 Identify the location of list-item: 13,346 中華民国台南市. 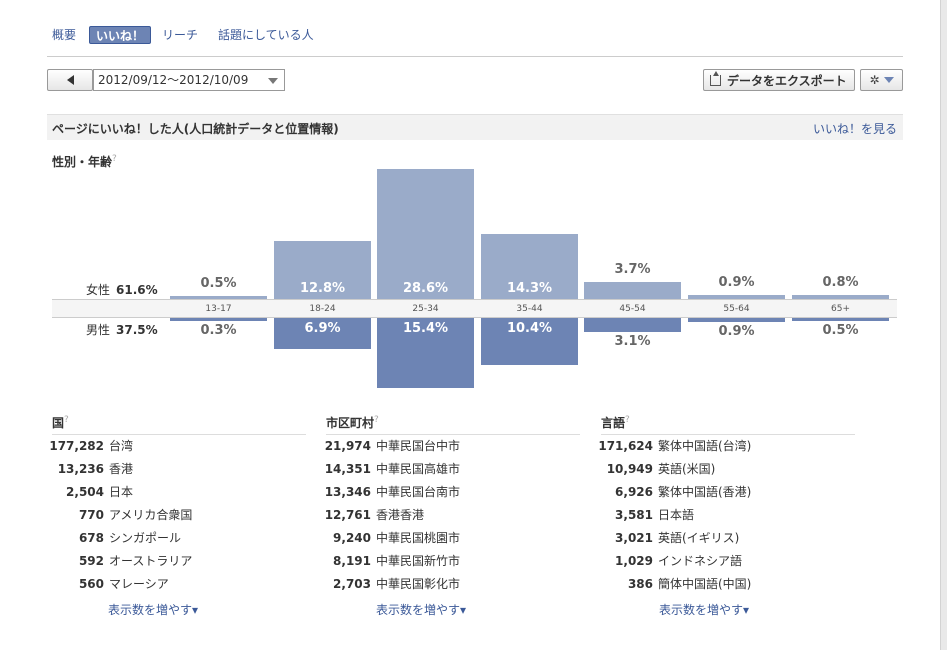
(452, 492).